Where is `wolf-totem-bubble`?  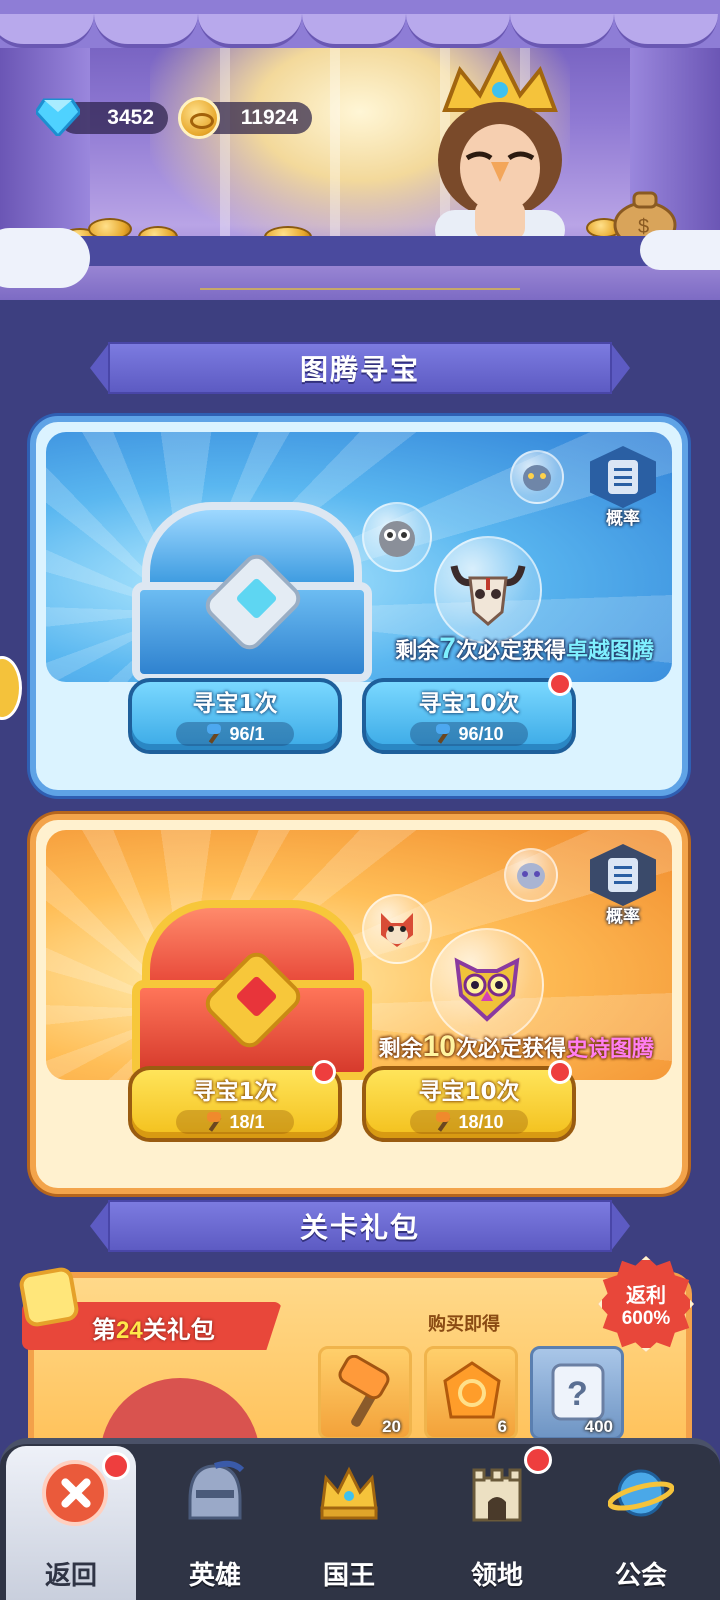
wolf-totem-bubble is located at coordinates (531, 875).